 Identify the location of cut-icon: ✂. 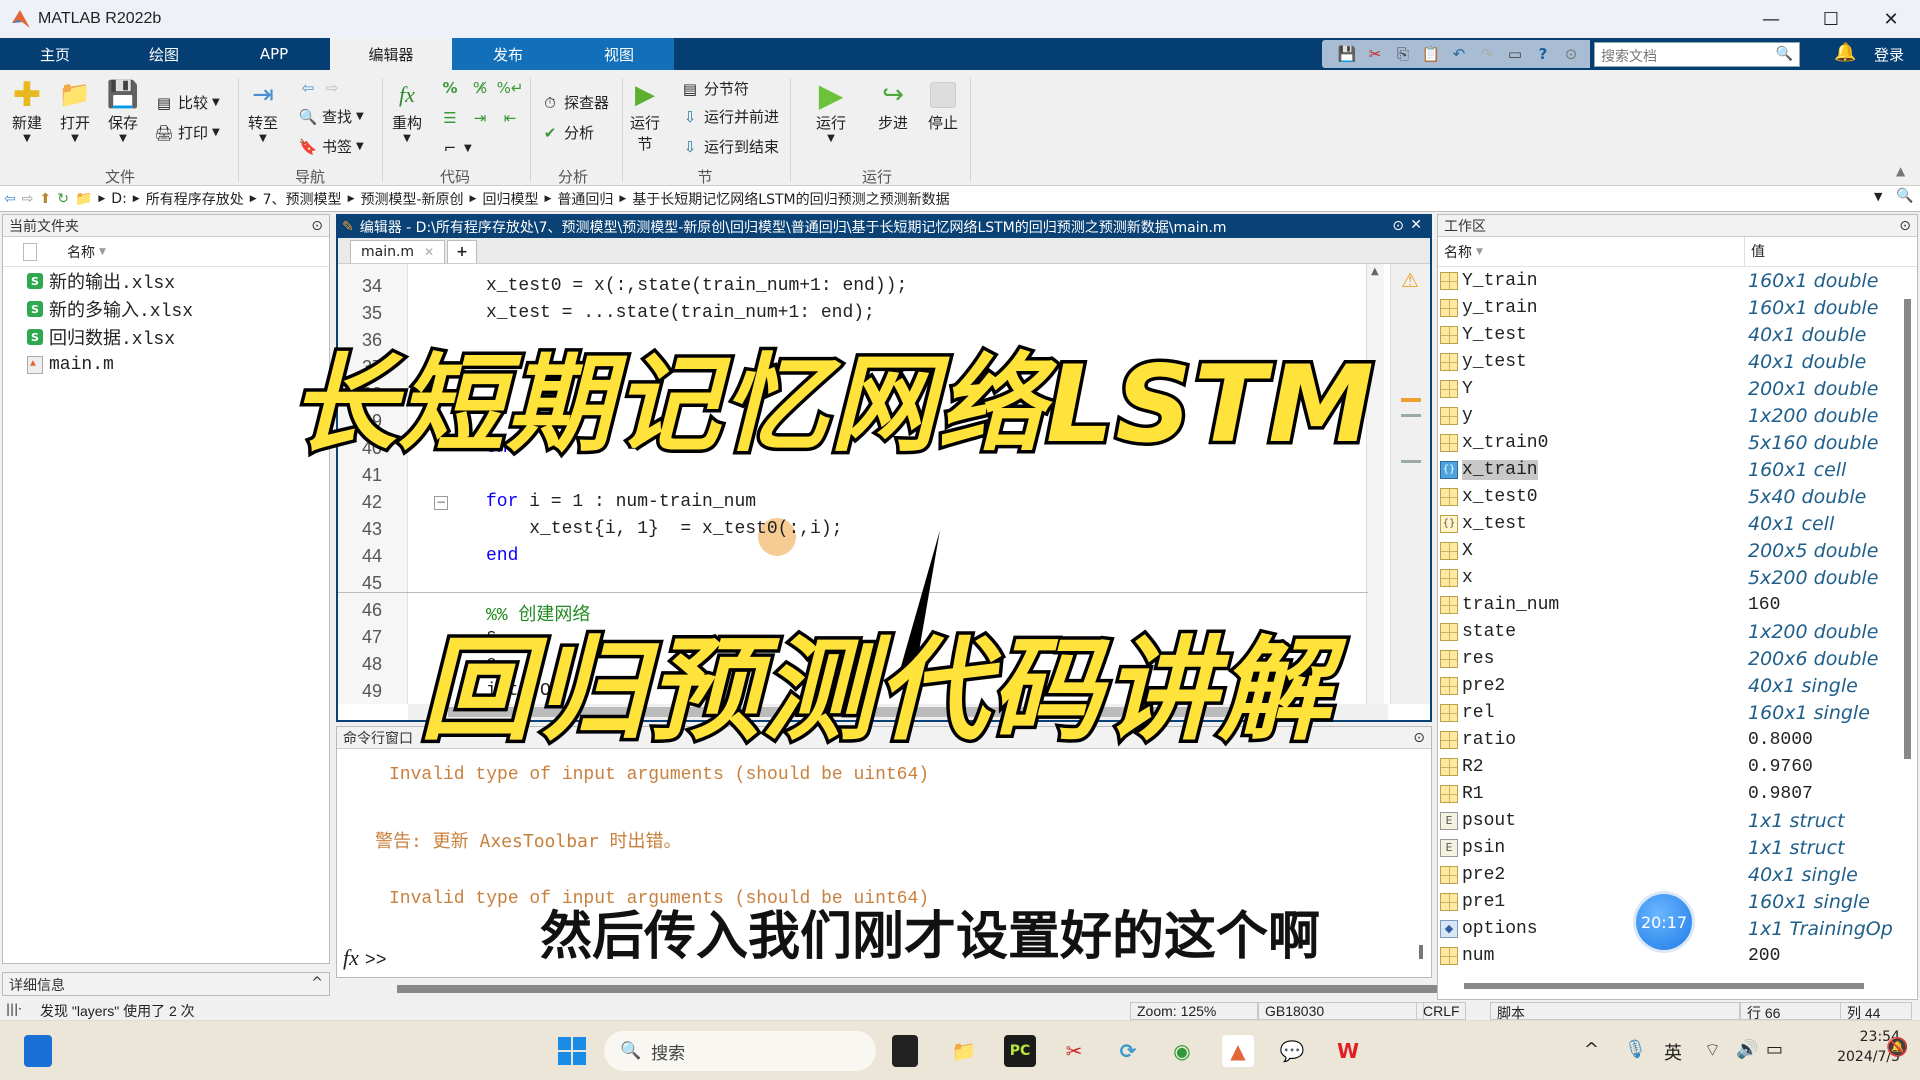
(1375, 54).